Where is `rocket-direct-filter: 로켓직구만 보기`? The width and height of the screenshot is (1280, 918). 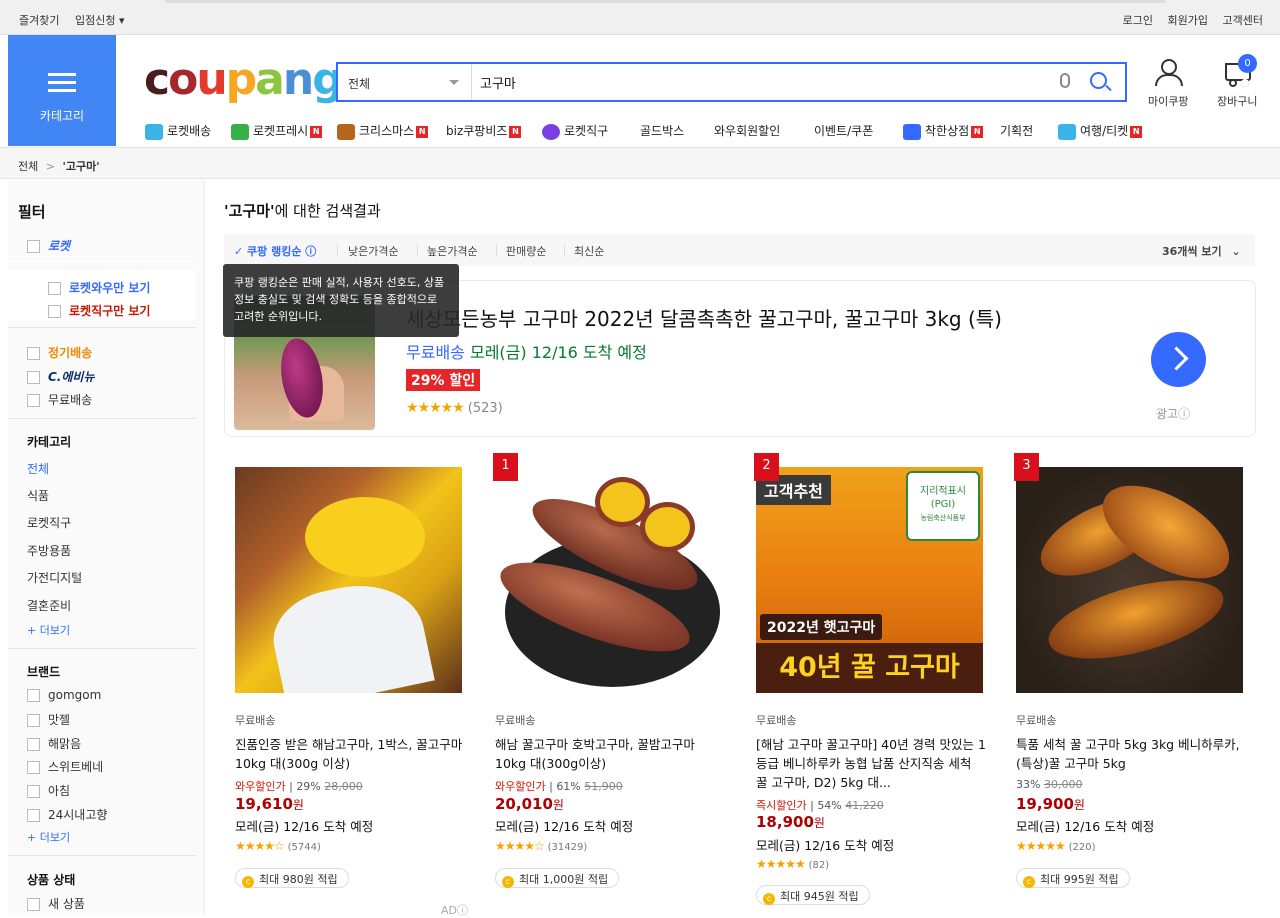 rocket-direct-filter: 로켓직구만 보기 is located at coordinates (99, 310).